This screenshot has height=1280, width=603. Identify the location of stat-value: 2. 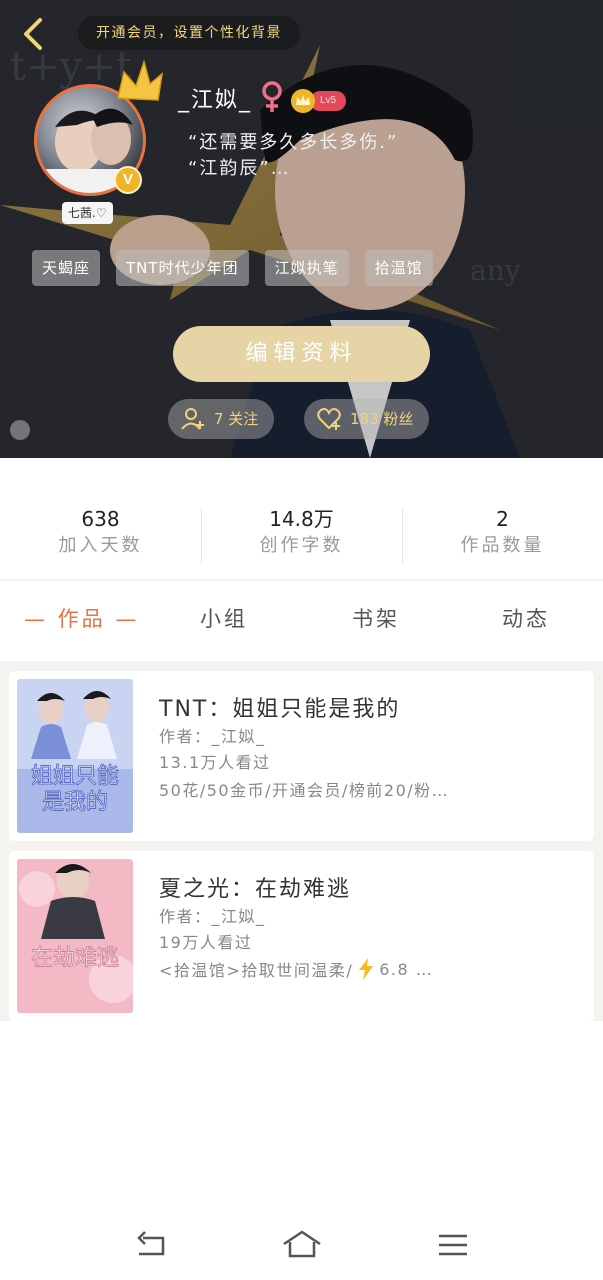
(502, 519).